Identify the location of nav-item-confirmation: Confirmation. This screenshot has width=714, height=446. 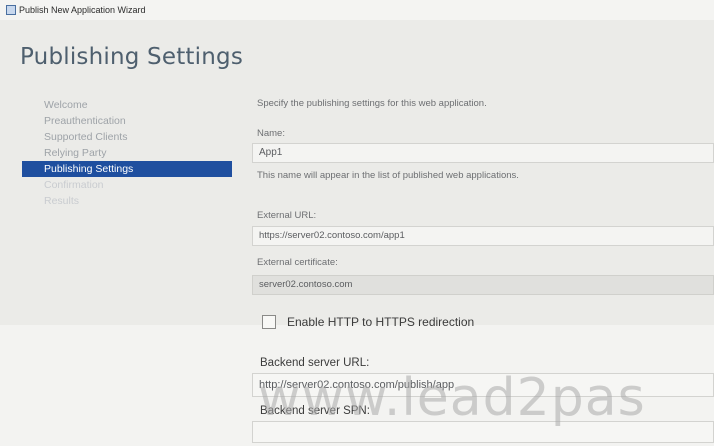
(74, 185).